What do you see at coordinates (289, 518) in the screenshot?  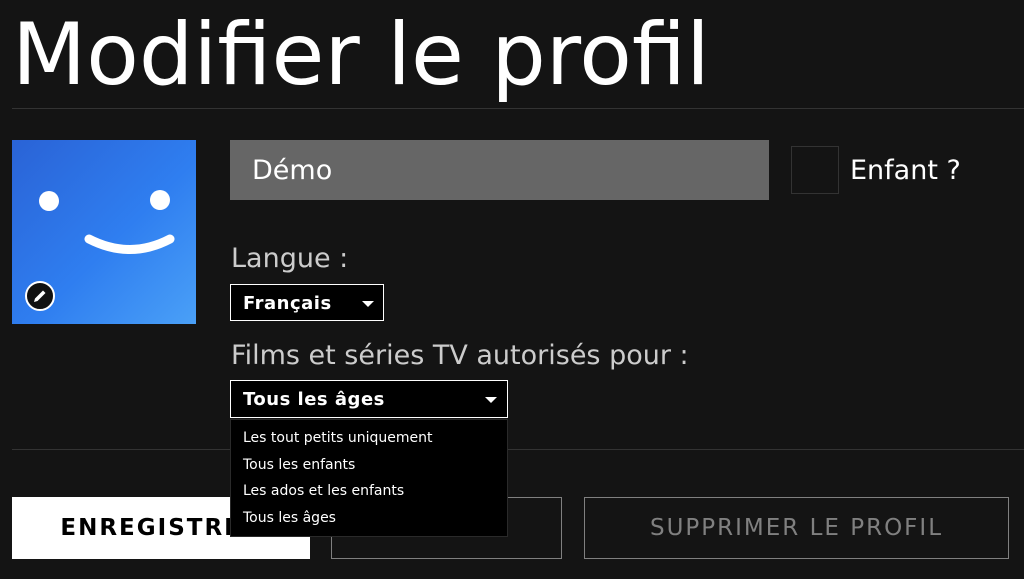 I see `maturity-option: Tous les âges` at bounding box center [289, 518].